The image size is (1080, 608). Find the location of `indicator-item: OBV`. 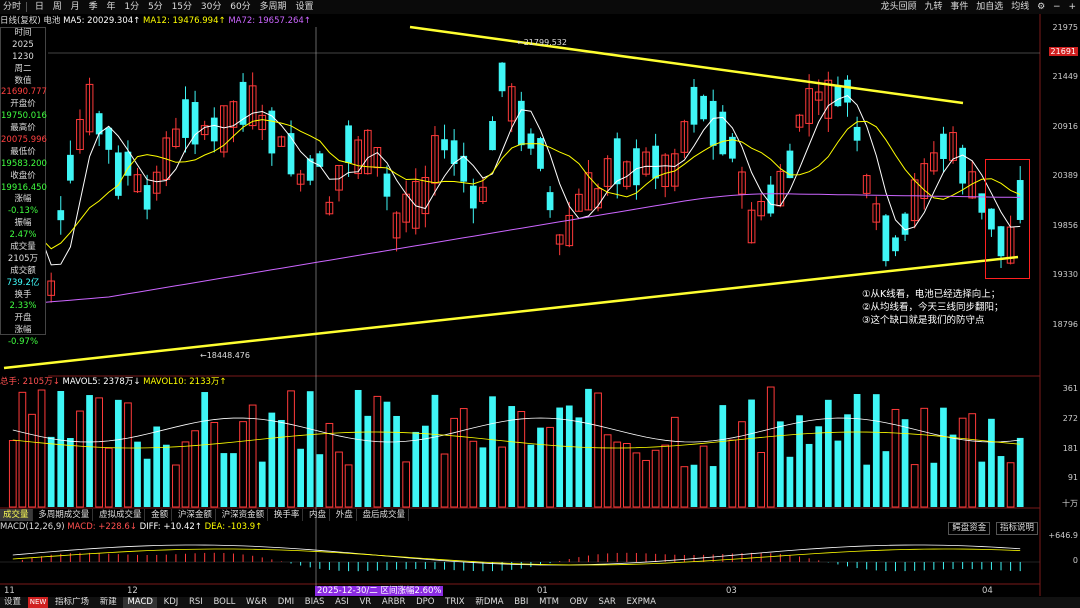

indicator-item: OBV is located at coordinates (579, 602).